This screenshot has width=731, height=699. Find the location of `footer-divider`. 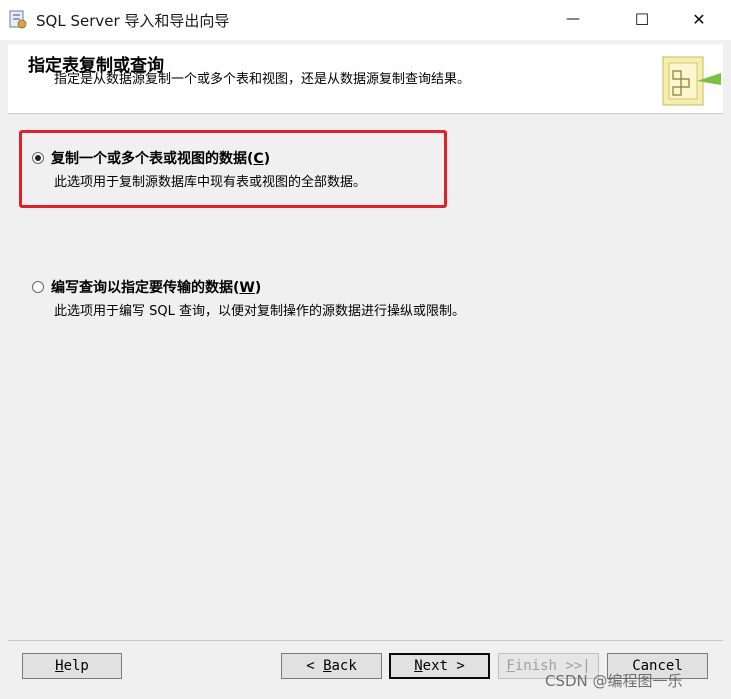

footer-divider is located at coordinates (365, 640).